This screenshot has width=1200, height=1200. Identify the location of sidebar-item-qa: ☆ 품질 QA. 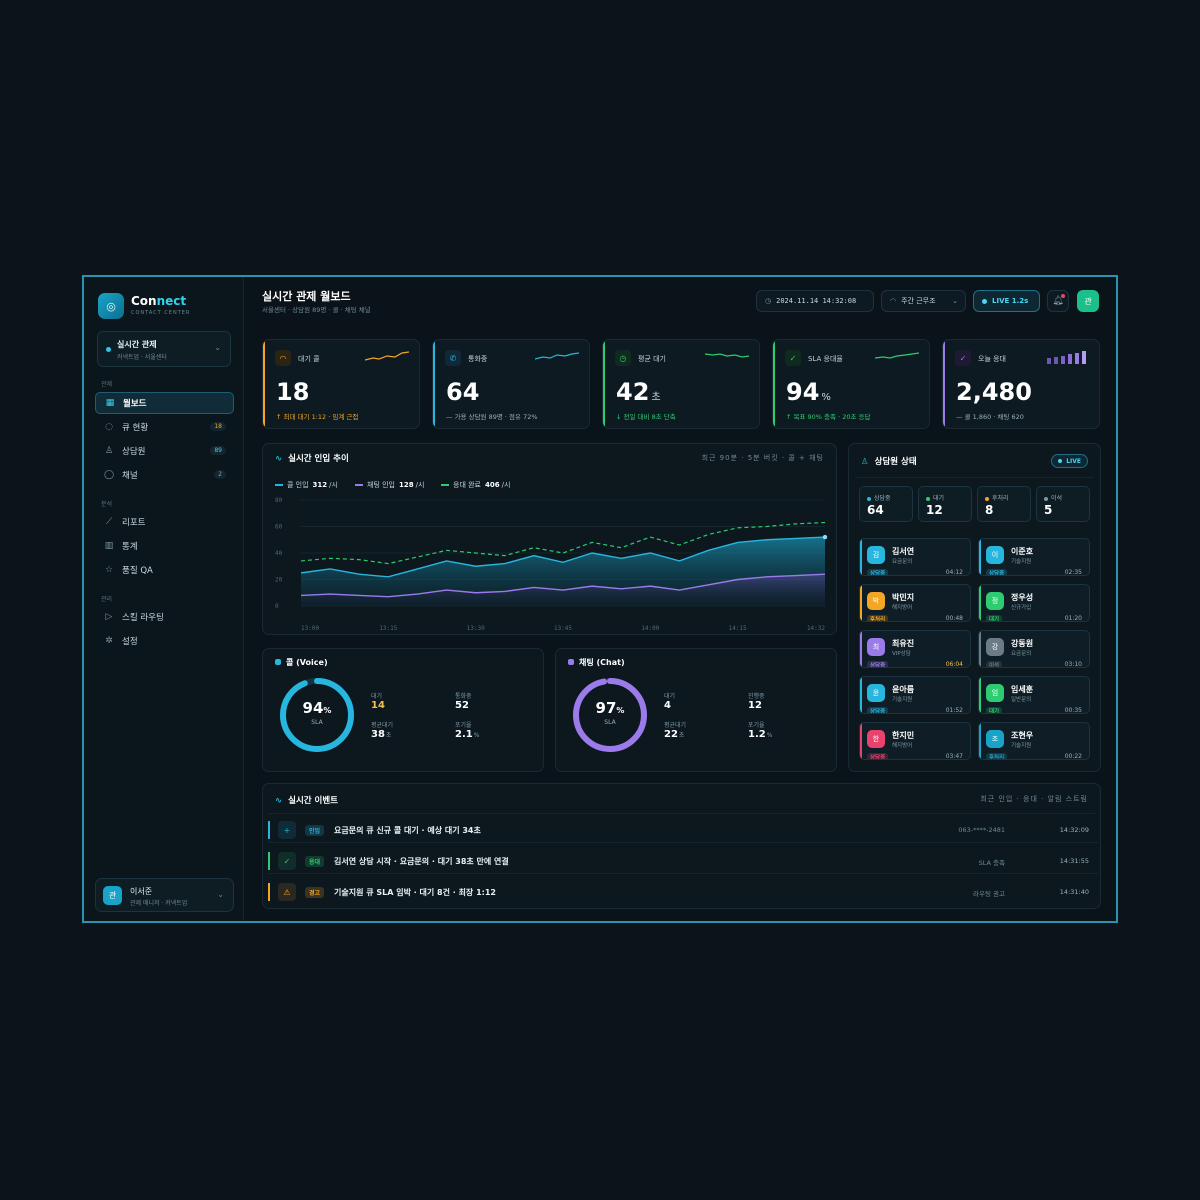
(164, 570).